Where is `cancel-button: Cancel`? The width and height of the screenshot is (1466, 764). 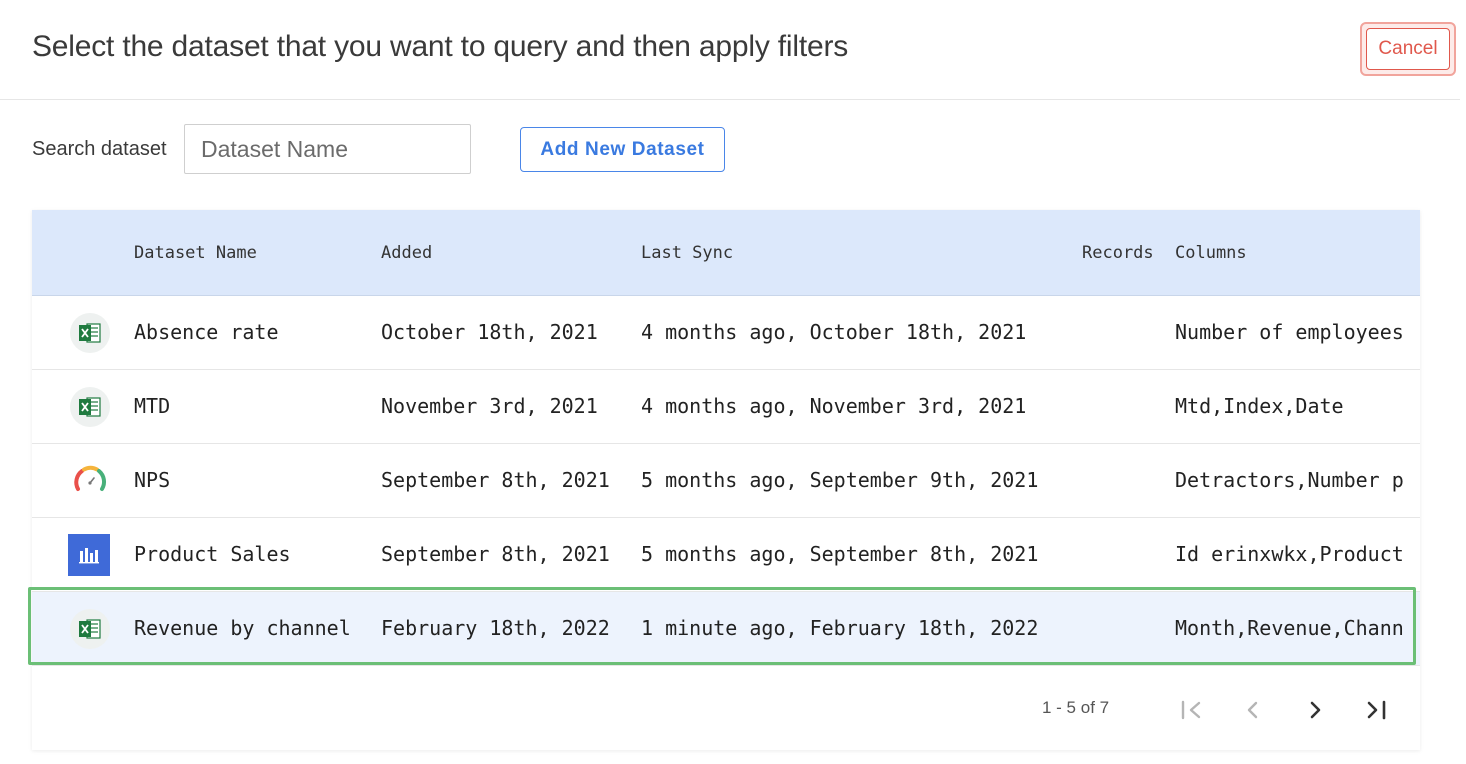
cancel-button: Cancel is located at coordinates (1408, 49).